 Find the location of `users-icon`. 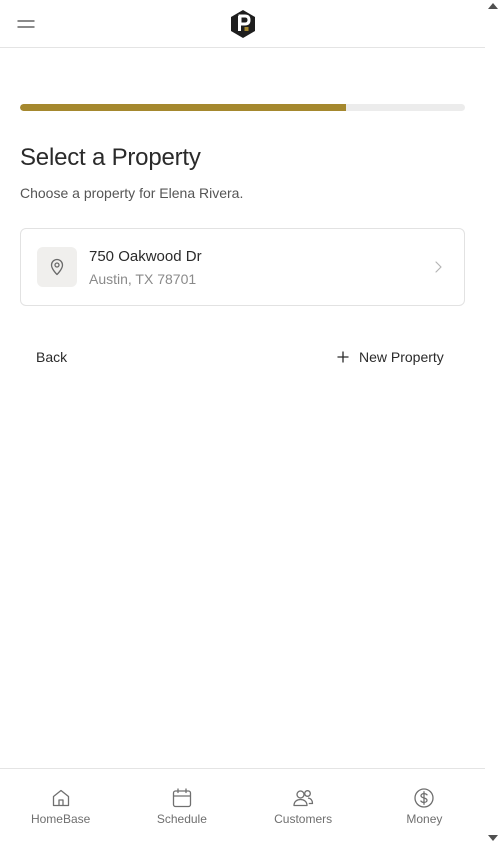

users-icon is located at coordinates (303, 798).